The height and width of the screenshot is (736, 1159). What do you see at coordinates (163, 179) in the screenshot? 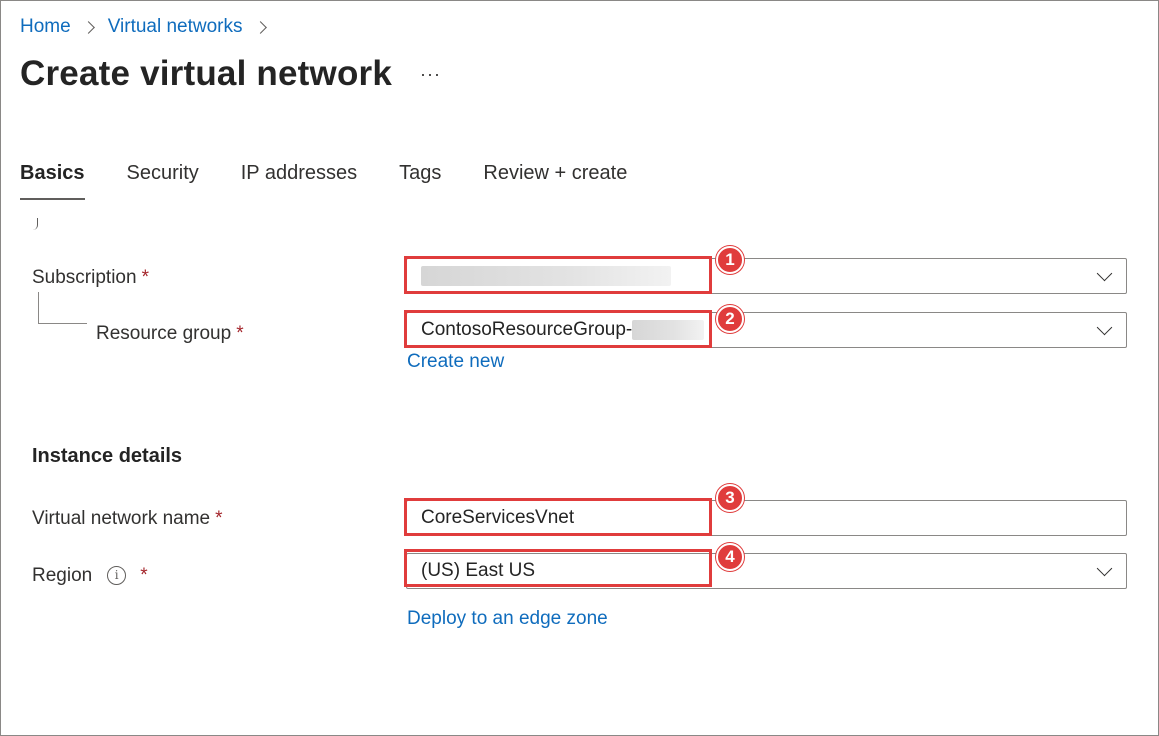
I see `tab-security: Security` at bounding box center [163, 179].